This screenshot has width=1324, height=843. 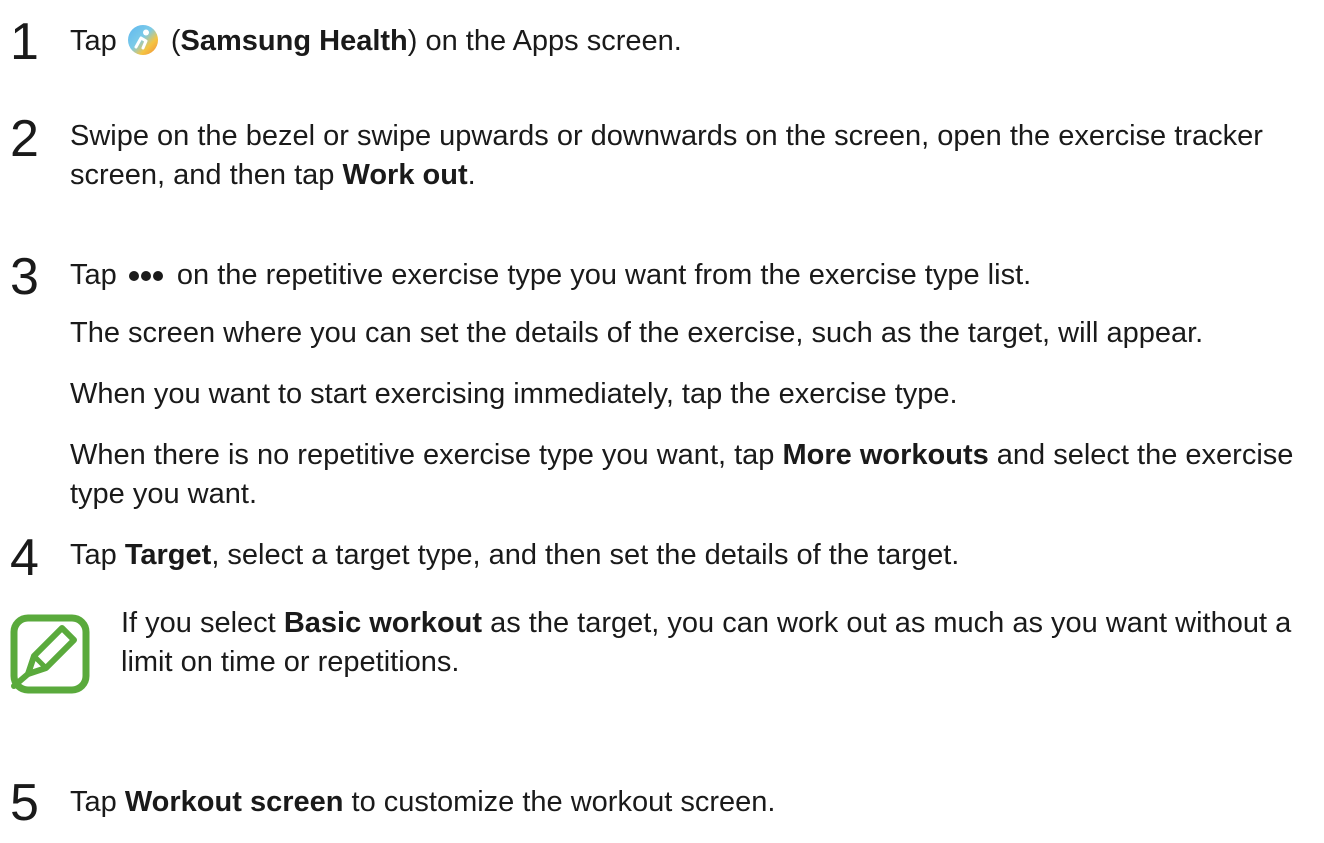 I want to click on step-detail-bold: More workouts, so click(x=885, y=455).